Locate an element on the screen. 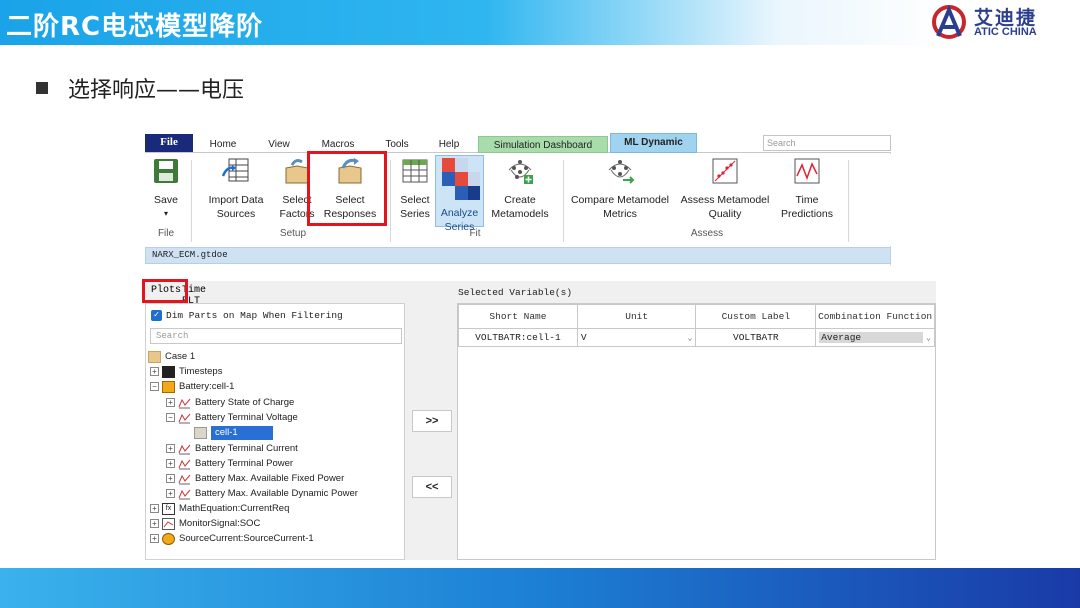  tree-item-source-current: + SourceCurrent:SourceCurrent-1 is located at coordinates (232, 538).